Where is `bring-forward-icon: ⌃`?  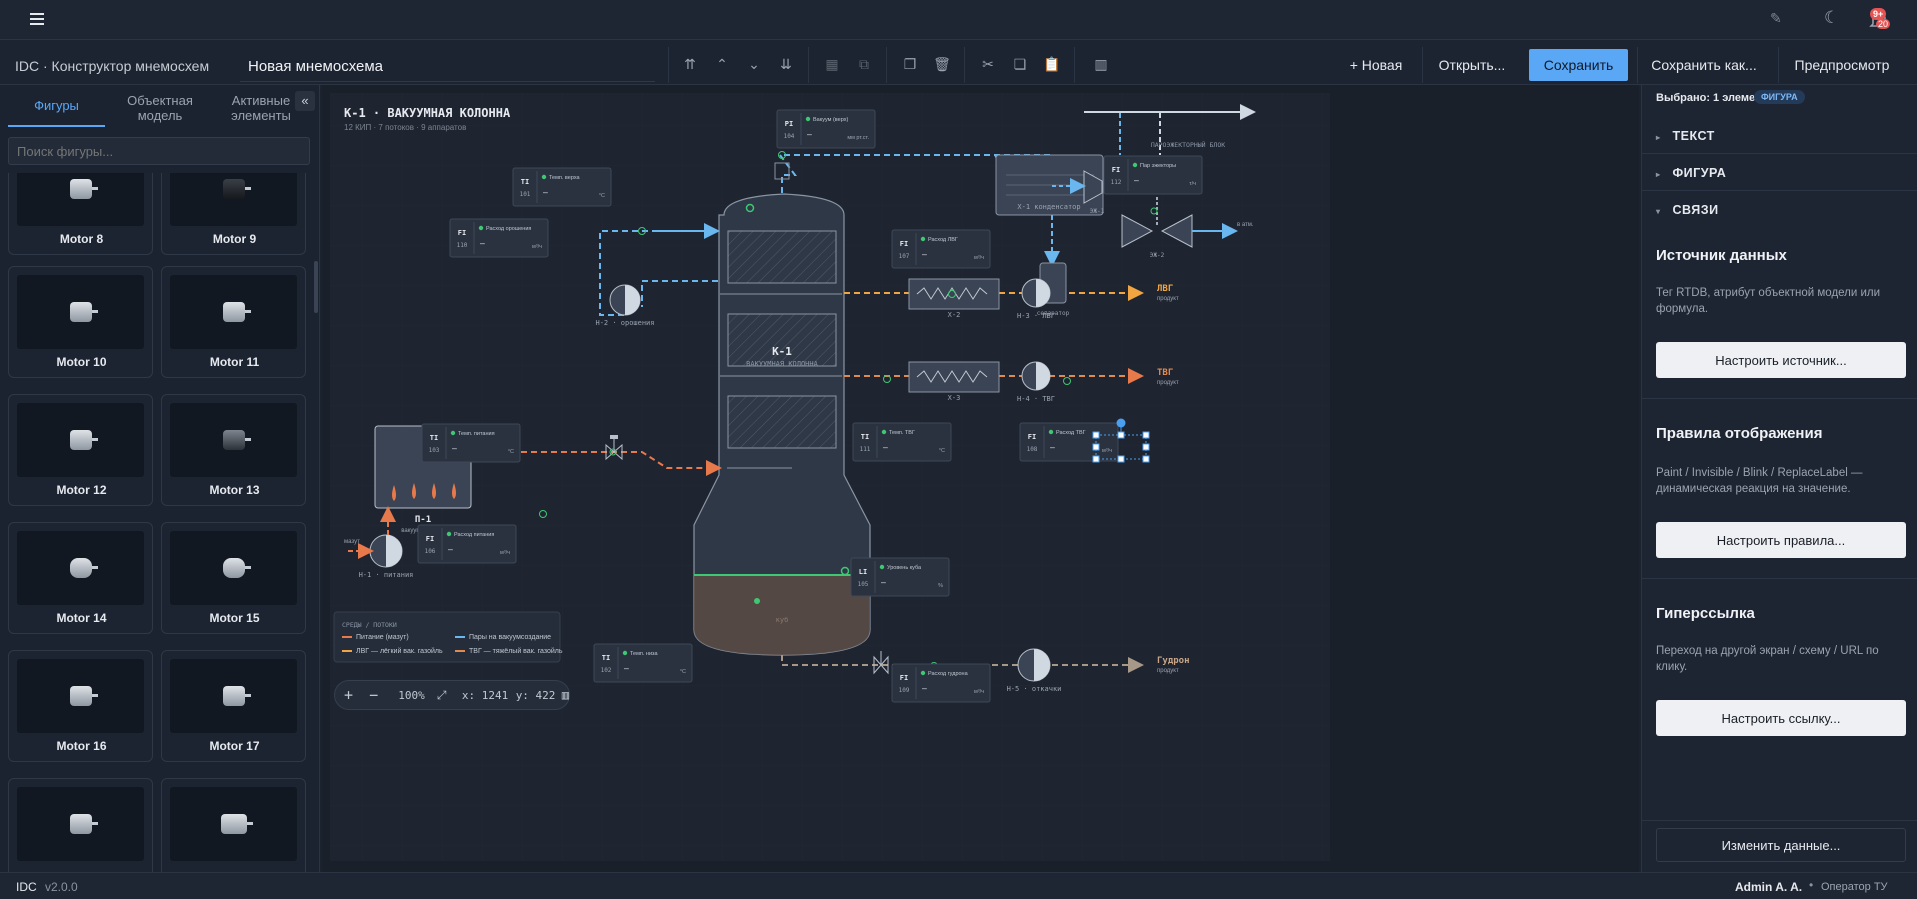 bring-forward-icon: ⌃ is located at coordinates (722, 64).